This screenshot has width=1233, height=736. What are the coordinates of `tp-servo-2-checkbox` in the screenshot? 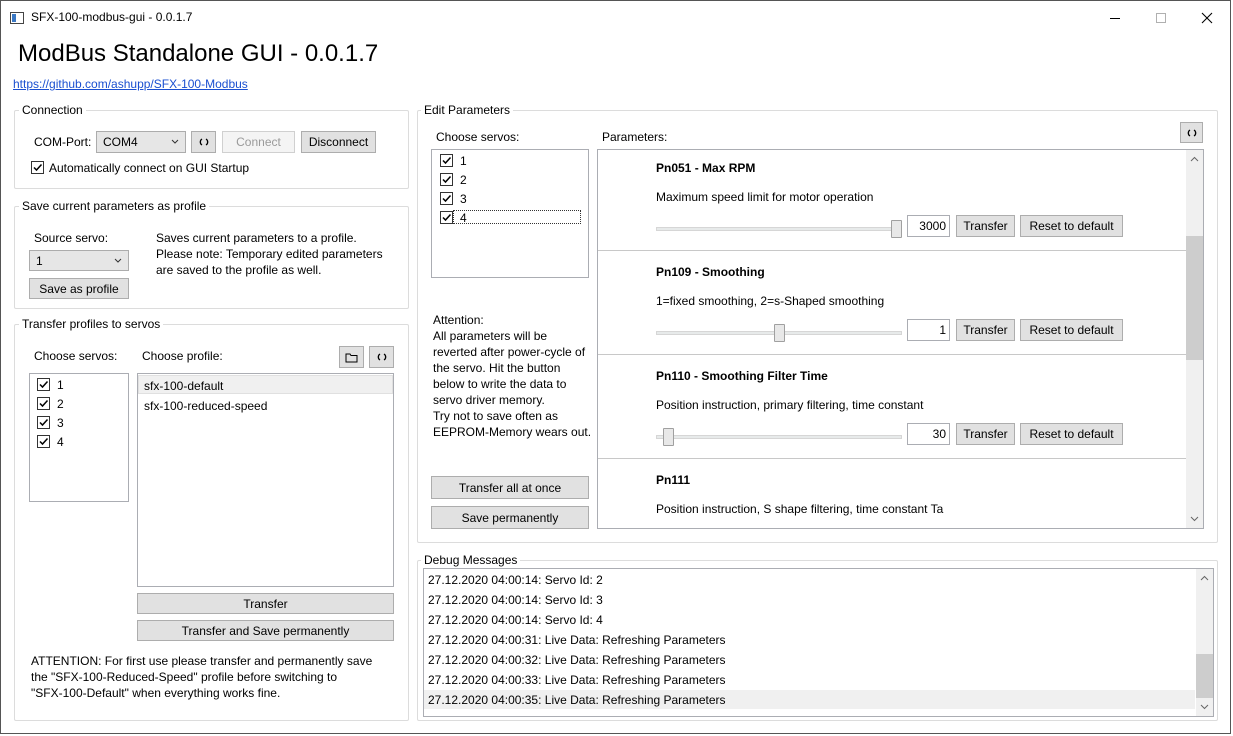 It's located at (43, 403).